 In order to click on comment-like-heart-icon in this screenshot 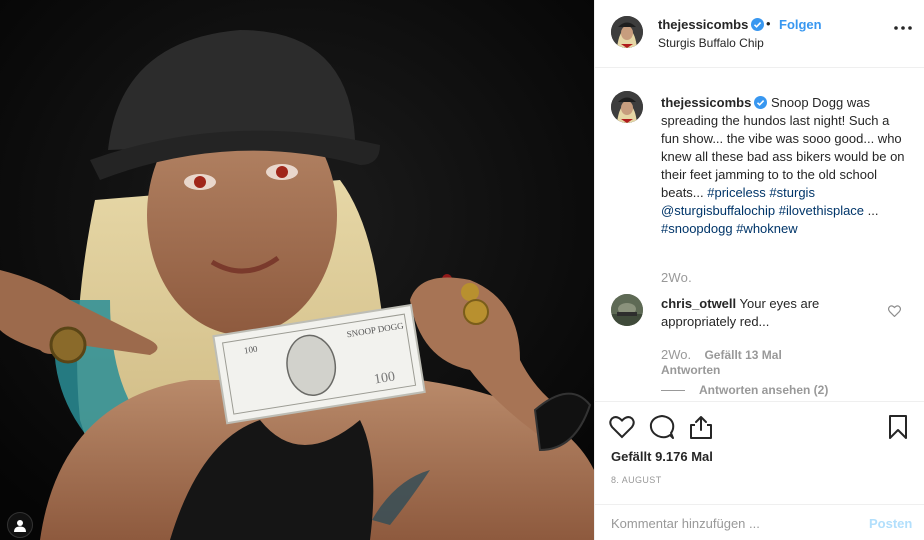, I will do `click(894, 311)`.